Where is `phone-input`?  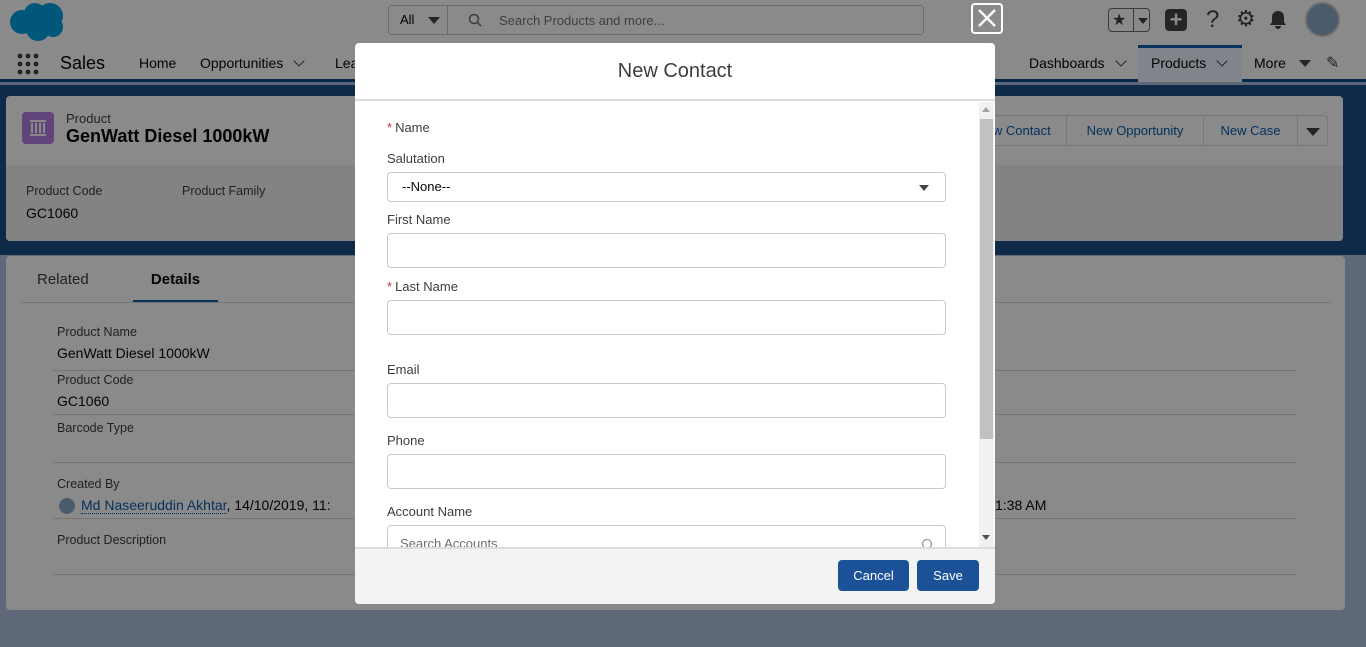 phone-input is located at coordinates (666, 471).